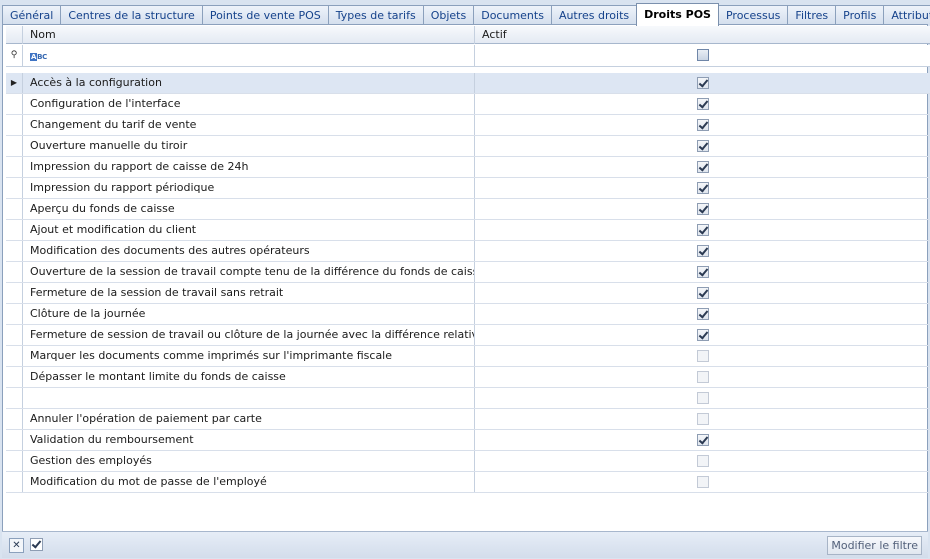 This screenshot has width=930, height=559. What do you see at coordinates (512, 15) in the screenshot?
I see `tab-5: Documents` at bounding box center [512, 15].